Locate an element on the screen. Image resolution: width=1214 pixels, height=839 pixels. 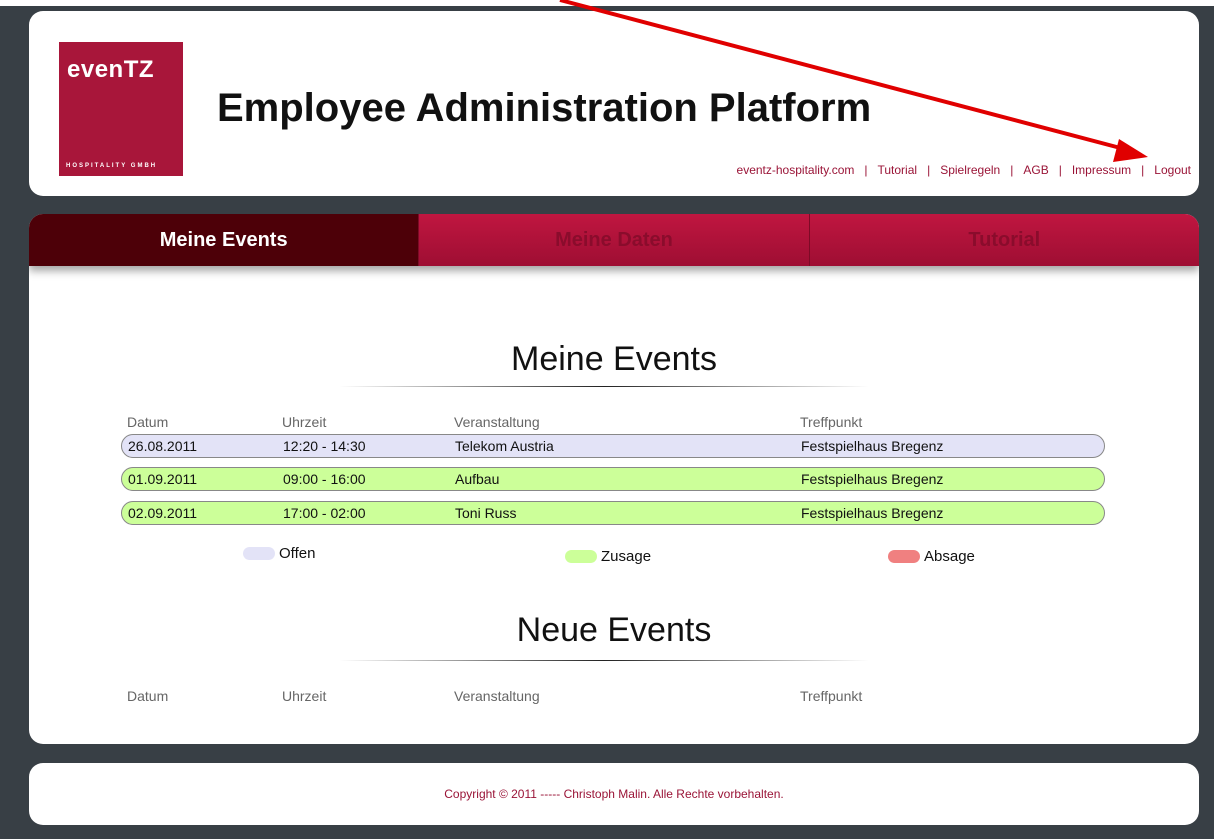
event-name: Toni Russ is located at coordinates (486, 513).